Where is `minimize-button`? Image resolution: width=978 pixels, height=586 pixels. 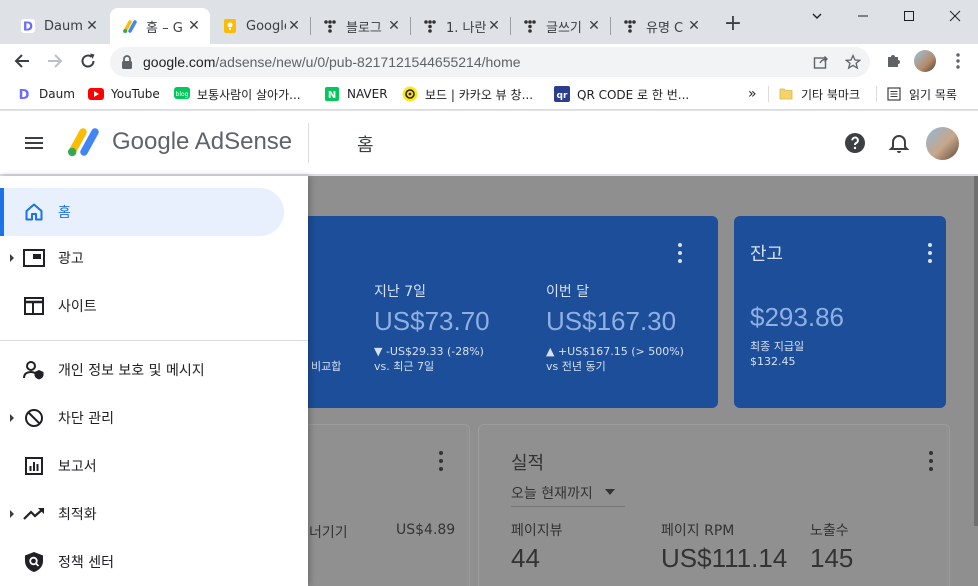 minimize-button is located at coordinates (863, 16).